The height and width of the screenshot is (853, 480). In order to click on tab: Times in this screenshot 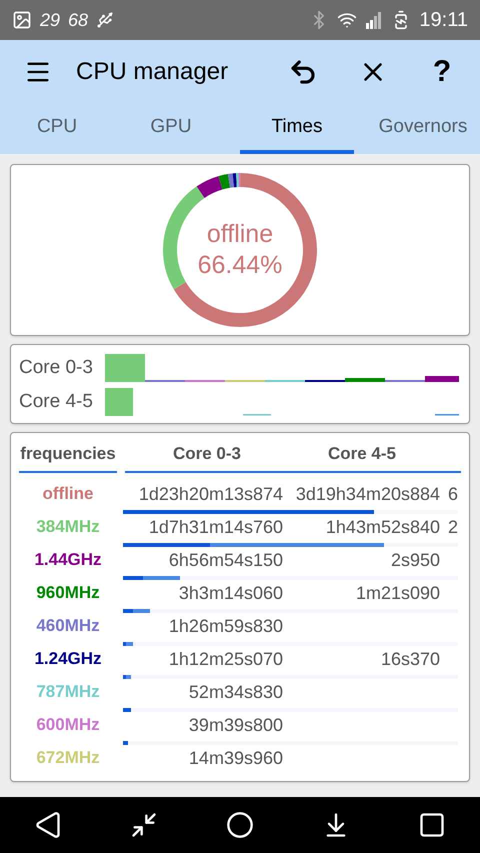, I will do `click(297, 129)`.